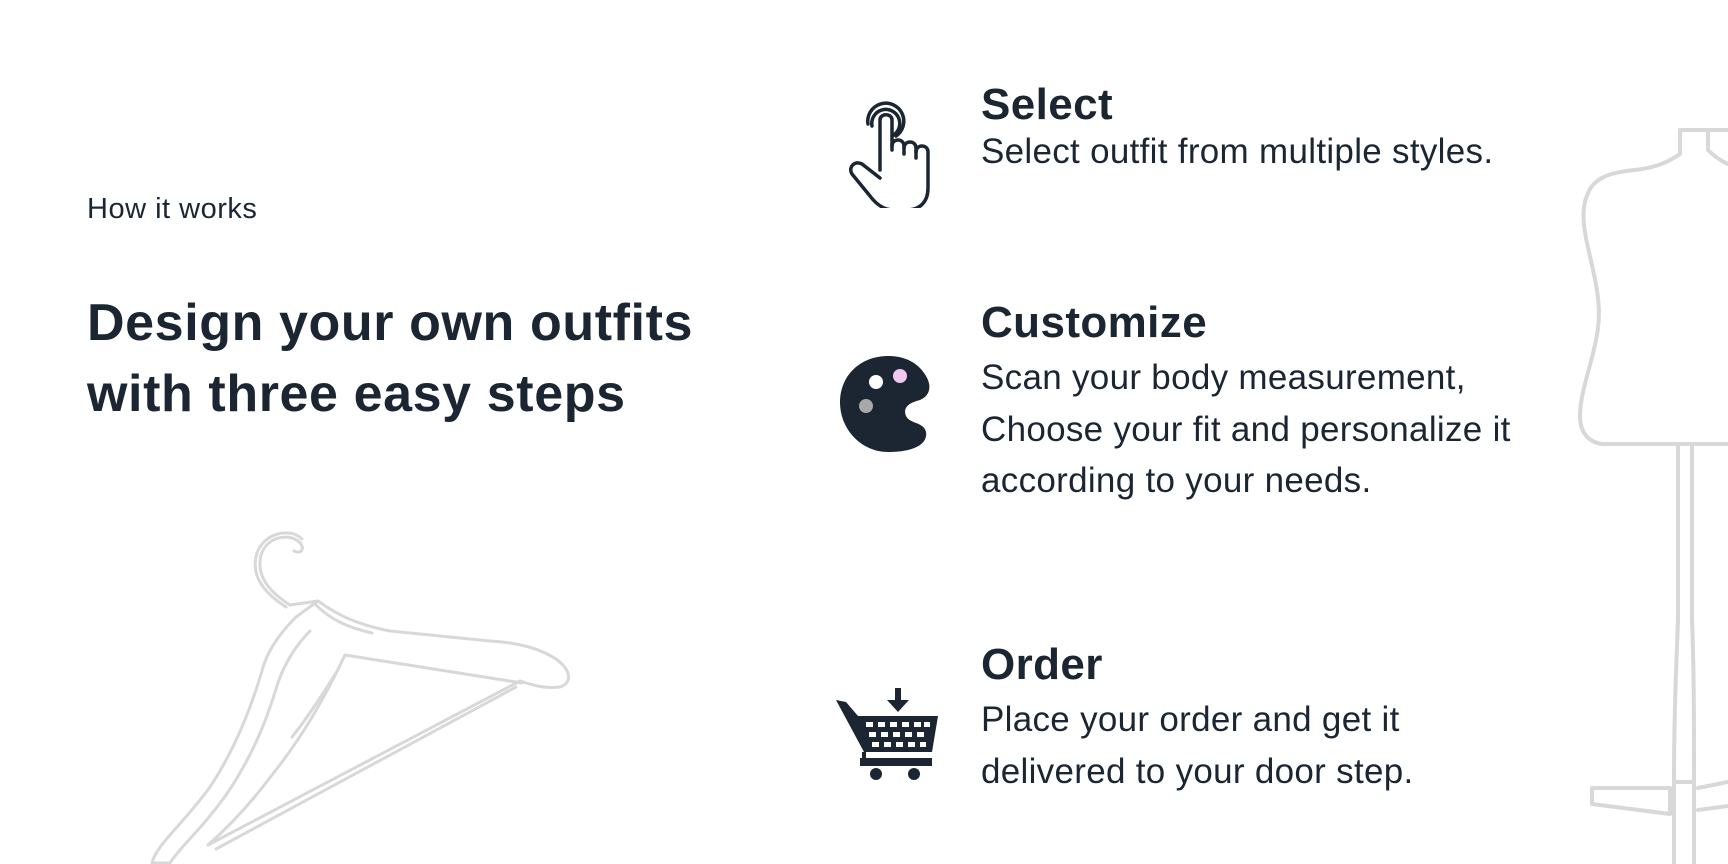  What do you see at coordinates (1094, 322) in the screenshot?
I see `step-title: Customize` at bounding box center [1094, 322].